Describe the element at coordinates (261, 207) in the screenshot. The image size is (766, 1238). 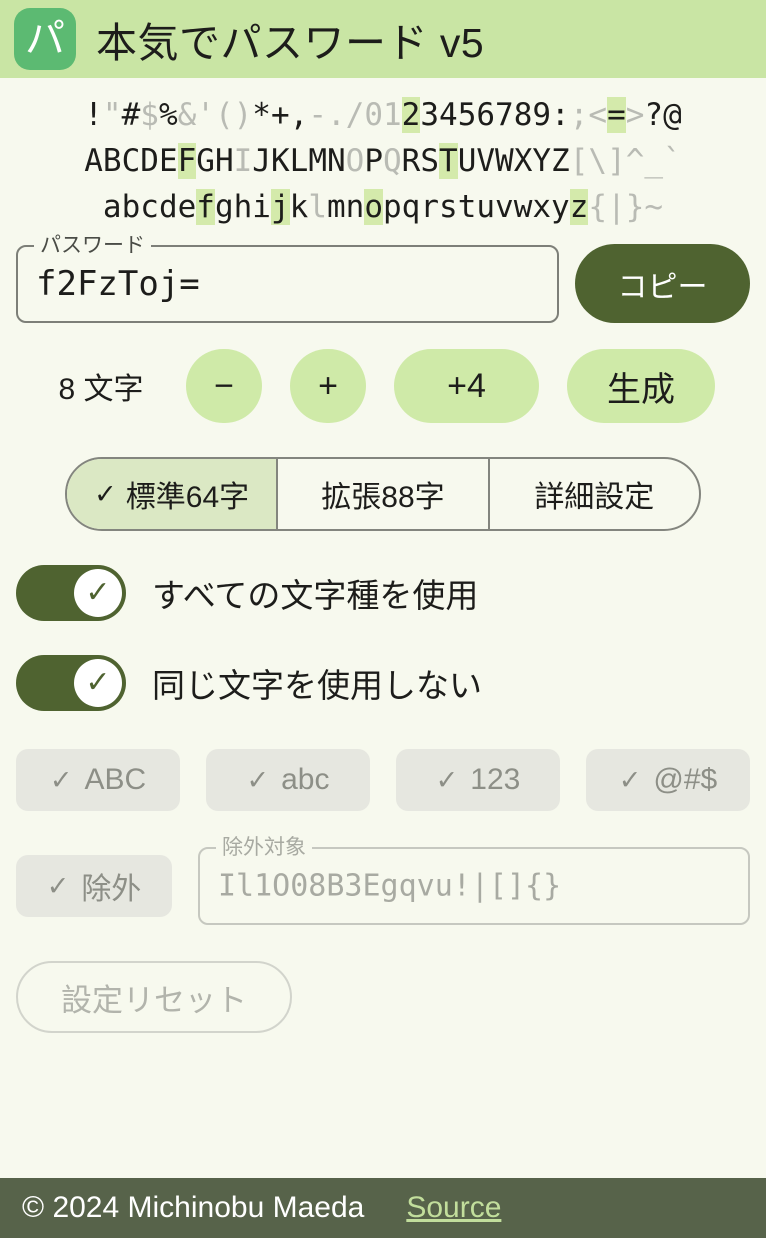
I see `charmap-char: i` at that location.